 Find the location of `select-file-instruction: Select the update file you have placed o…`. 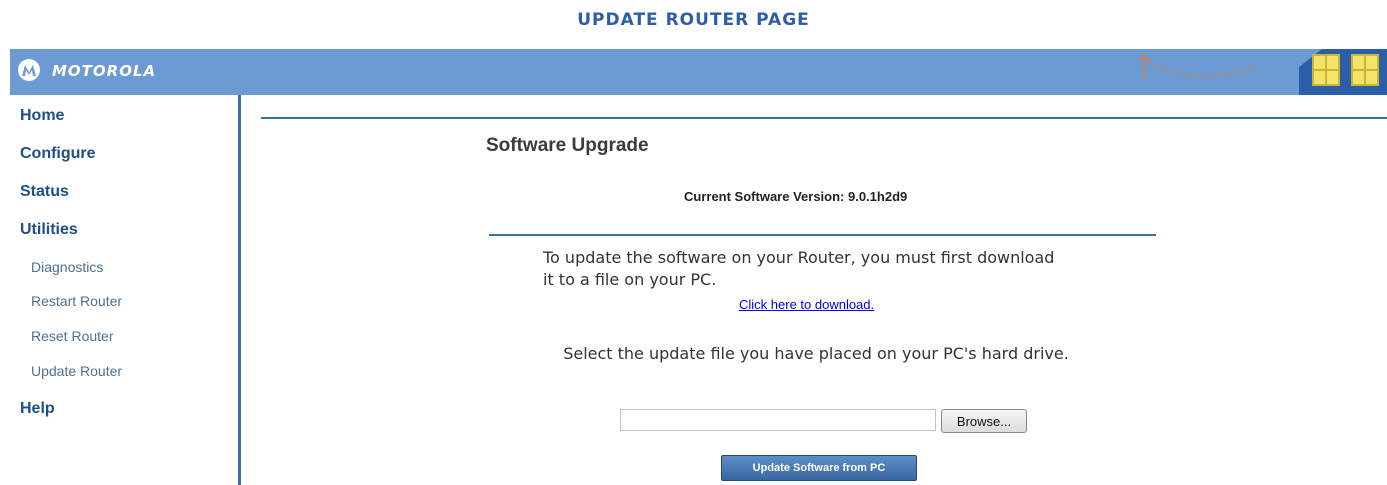

select-file-instruction: Select the update file you have placed o… is located at coordinates (816, 353).